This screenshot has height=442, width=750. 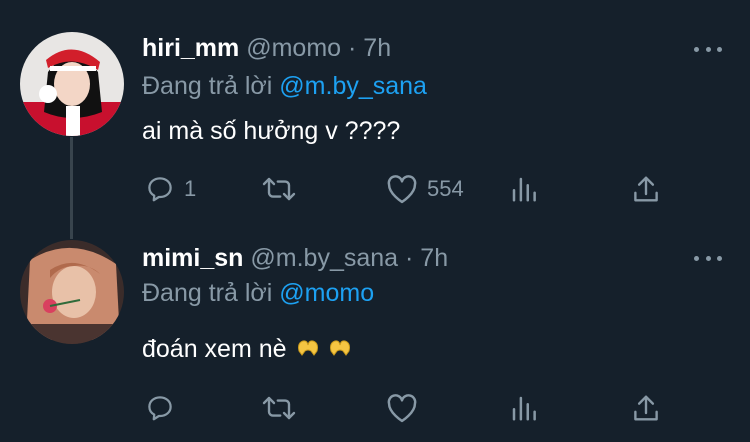 I want to click on like-count: 554, so click(x=445, y=188).